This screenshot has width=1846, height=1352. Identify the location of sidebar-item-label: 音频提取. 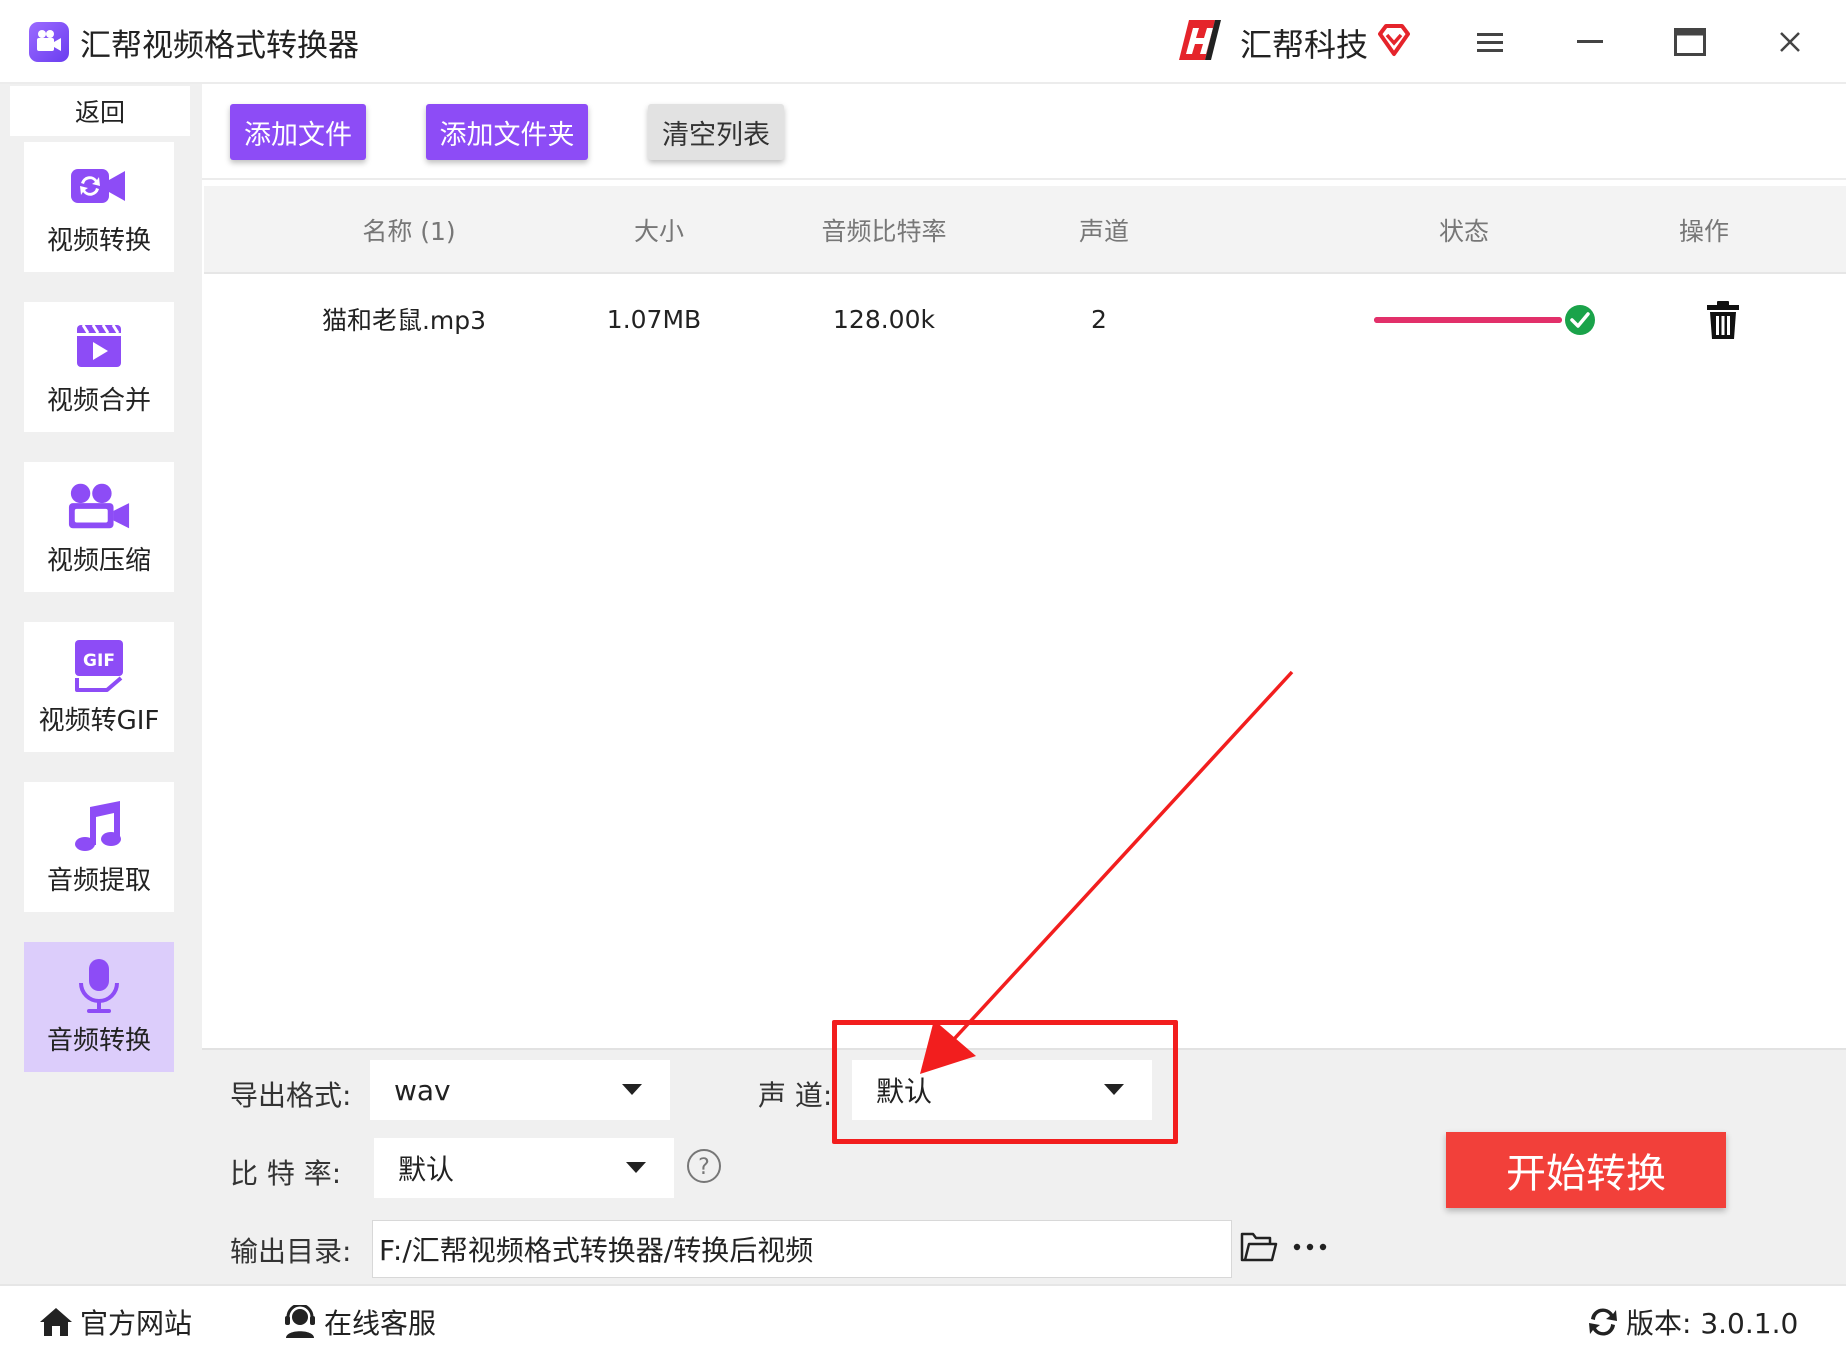
(98, 880).